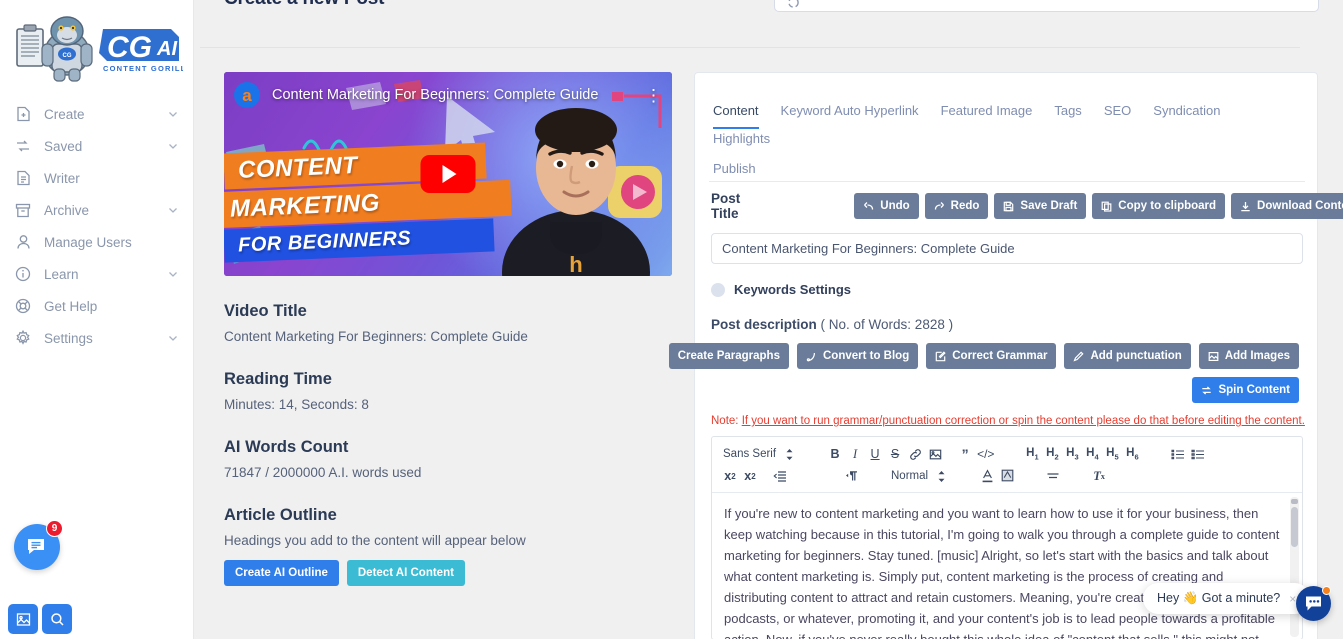 The image size is (1343, 639). I want to click on page-header: Create a new Post, so click(768, 5).